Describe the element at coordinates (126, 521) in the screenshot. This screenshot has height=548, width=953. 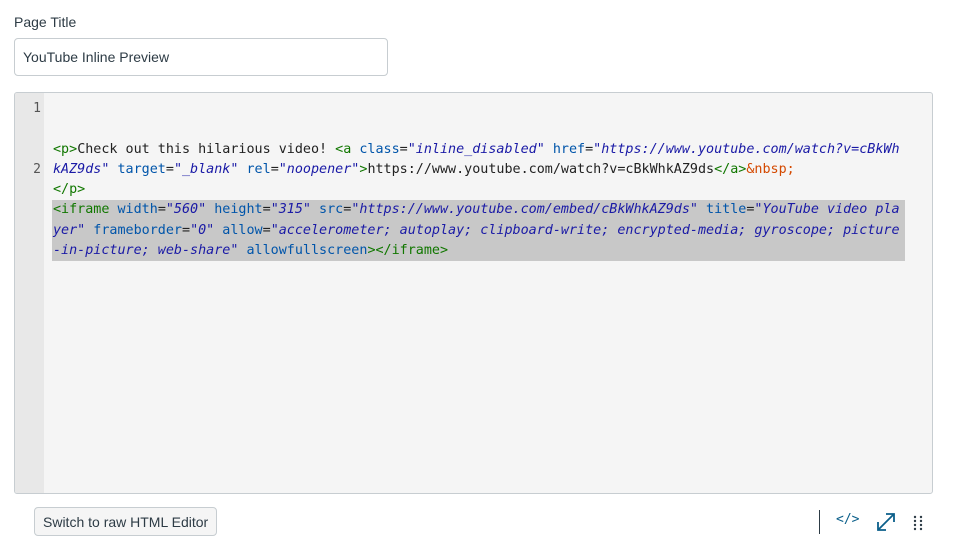
I see `switch-raw-html-editor-button: Switch to raw HTML Editor` at that location.